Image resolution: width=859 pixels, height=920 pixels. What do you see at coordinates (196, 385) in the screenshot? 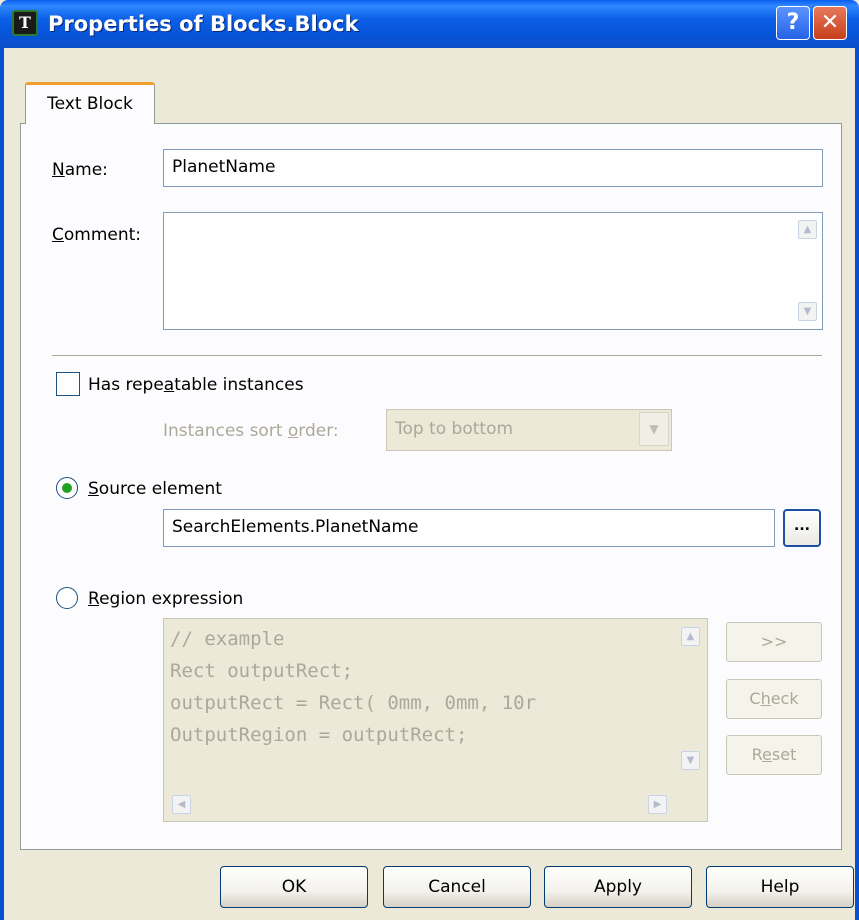
I see `repeatable-label: Has repeatable instances` at bounding box center [196, 385].